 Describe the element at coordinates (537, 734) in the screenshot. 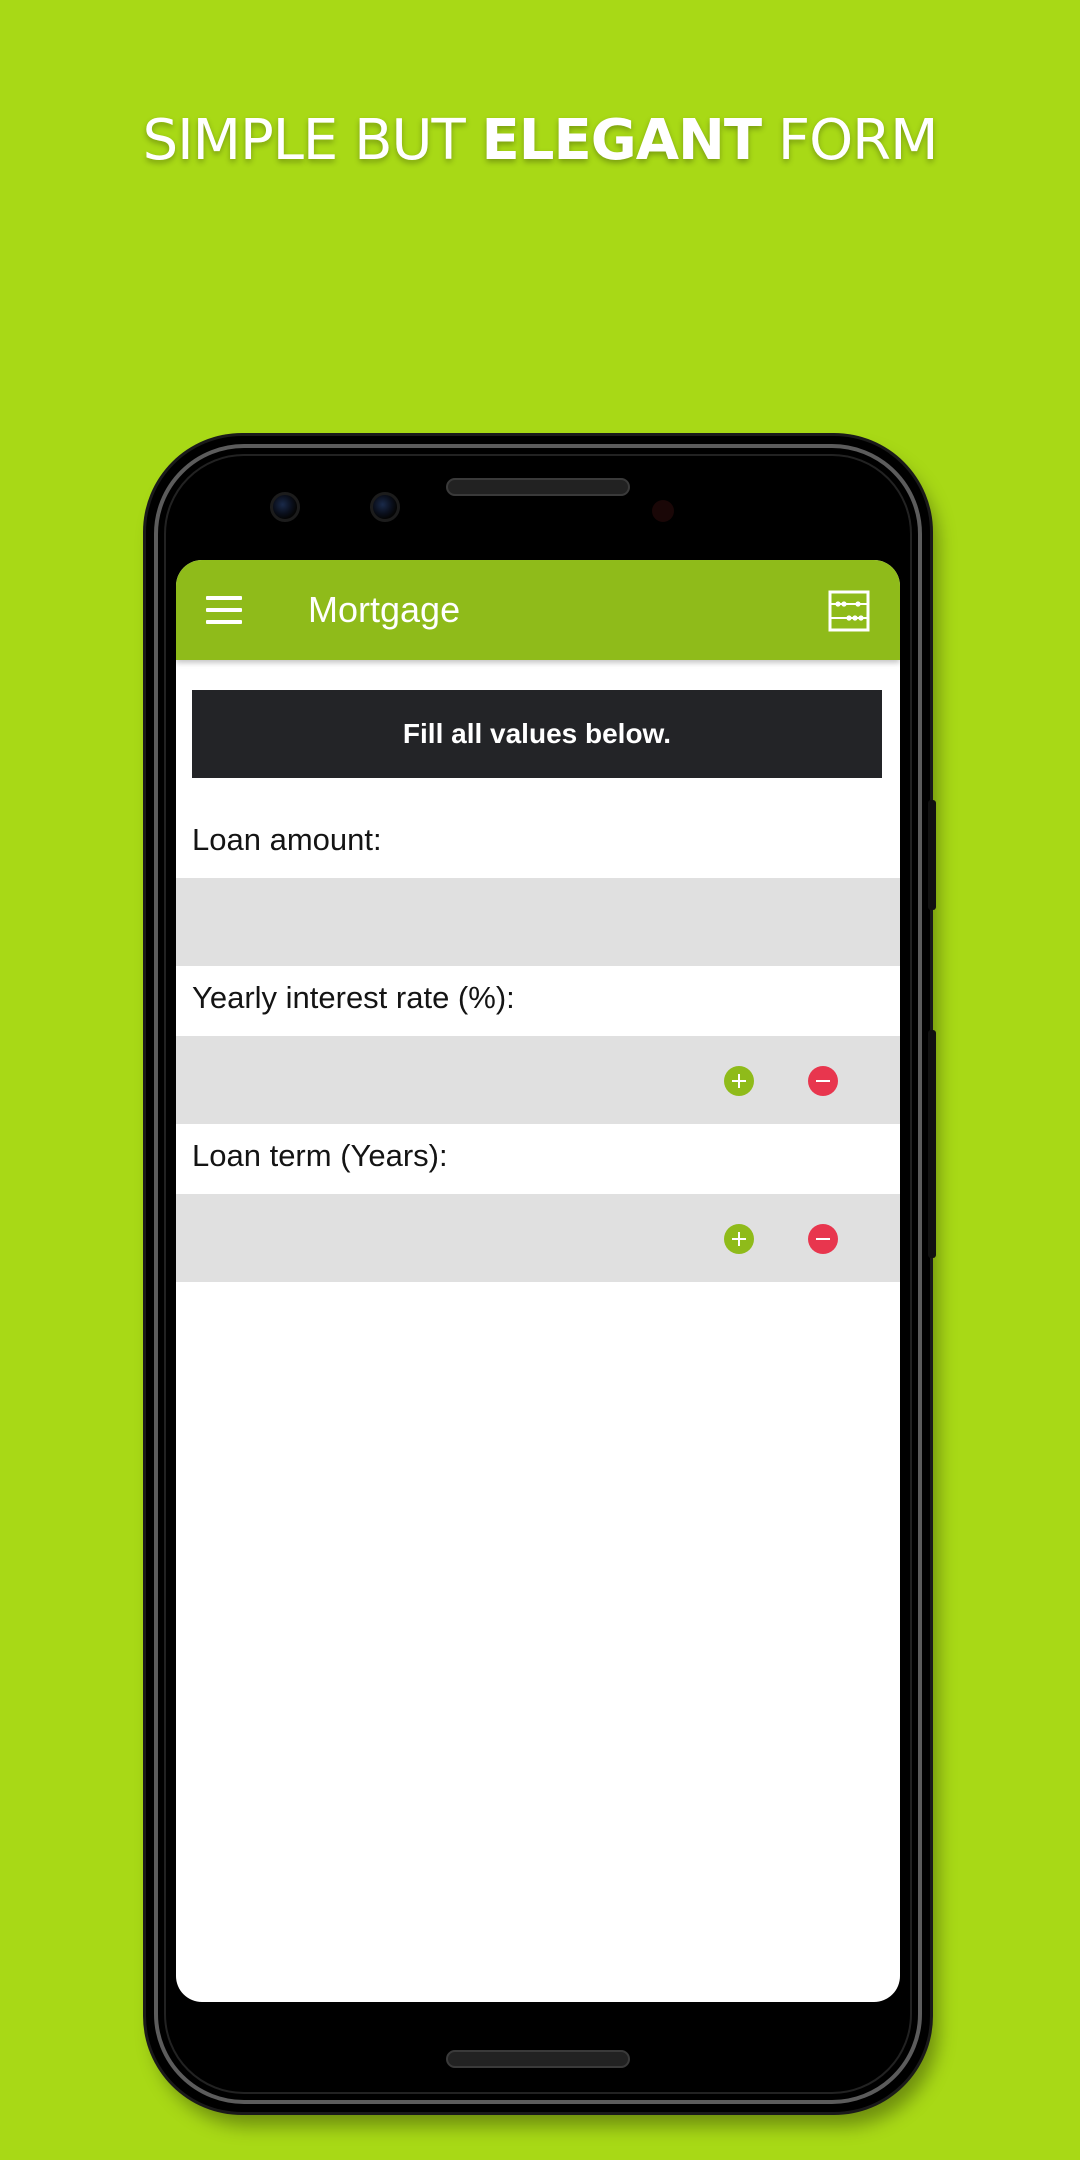

I see `instruction-banner: Fill all values below.` at that location.